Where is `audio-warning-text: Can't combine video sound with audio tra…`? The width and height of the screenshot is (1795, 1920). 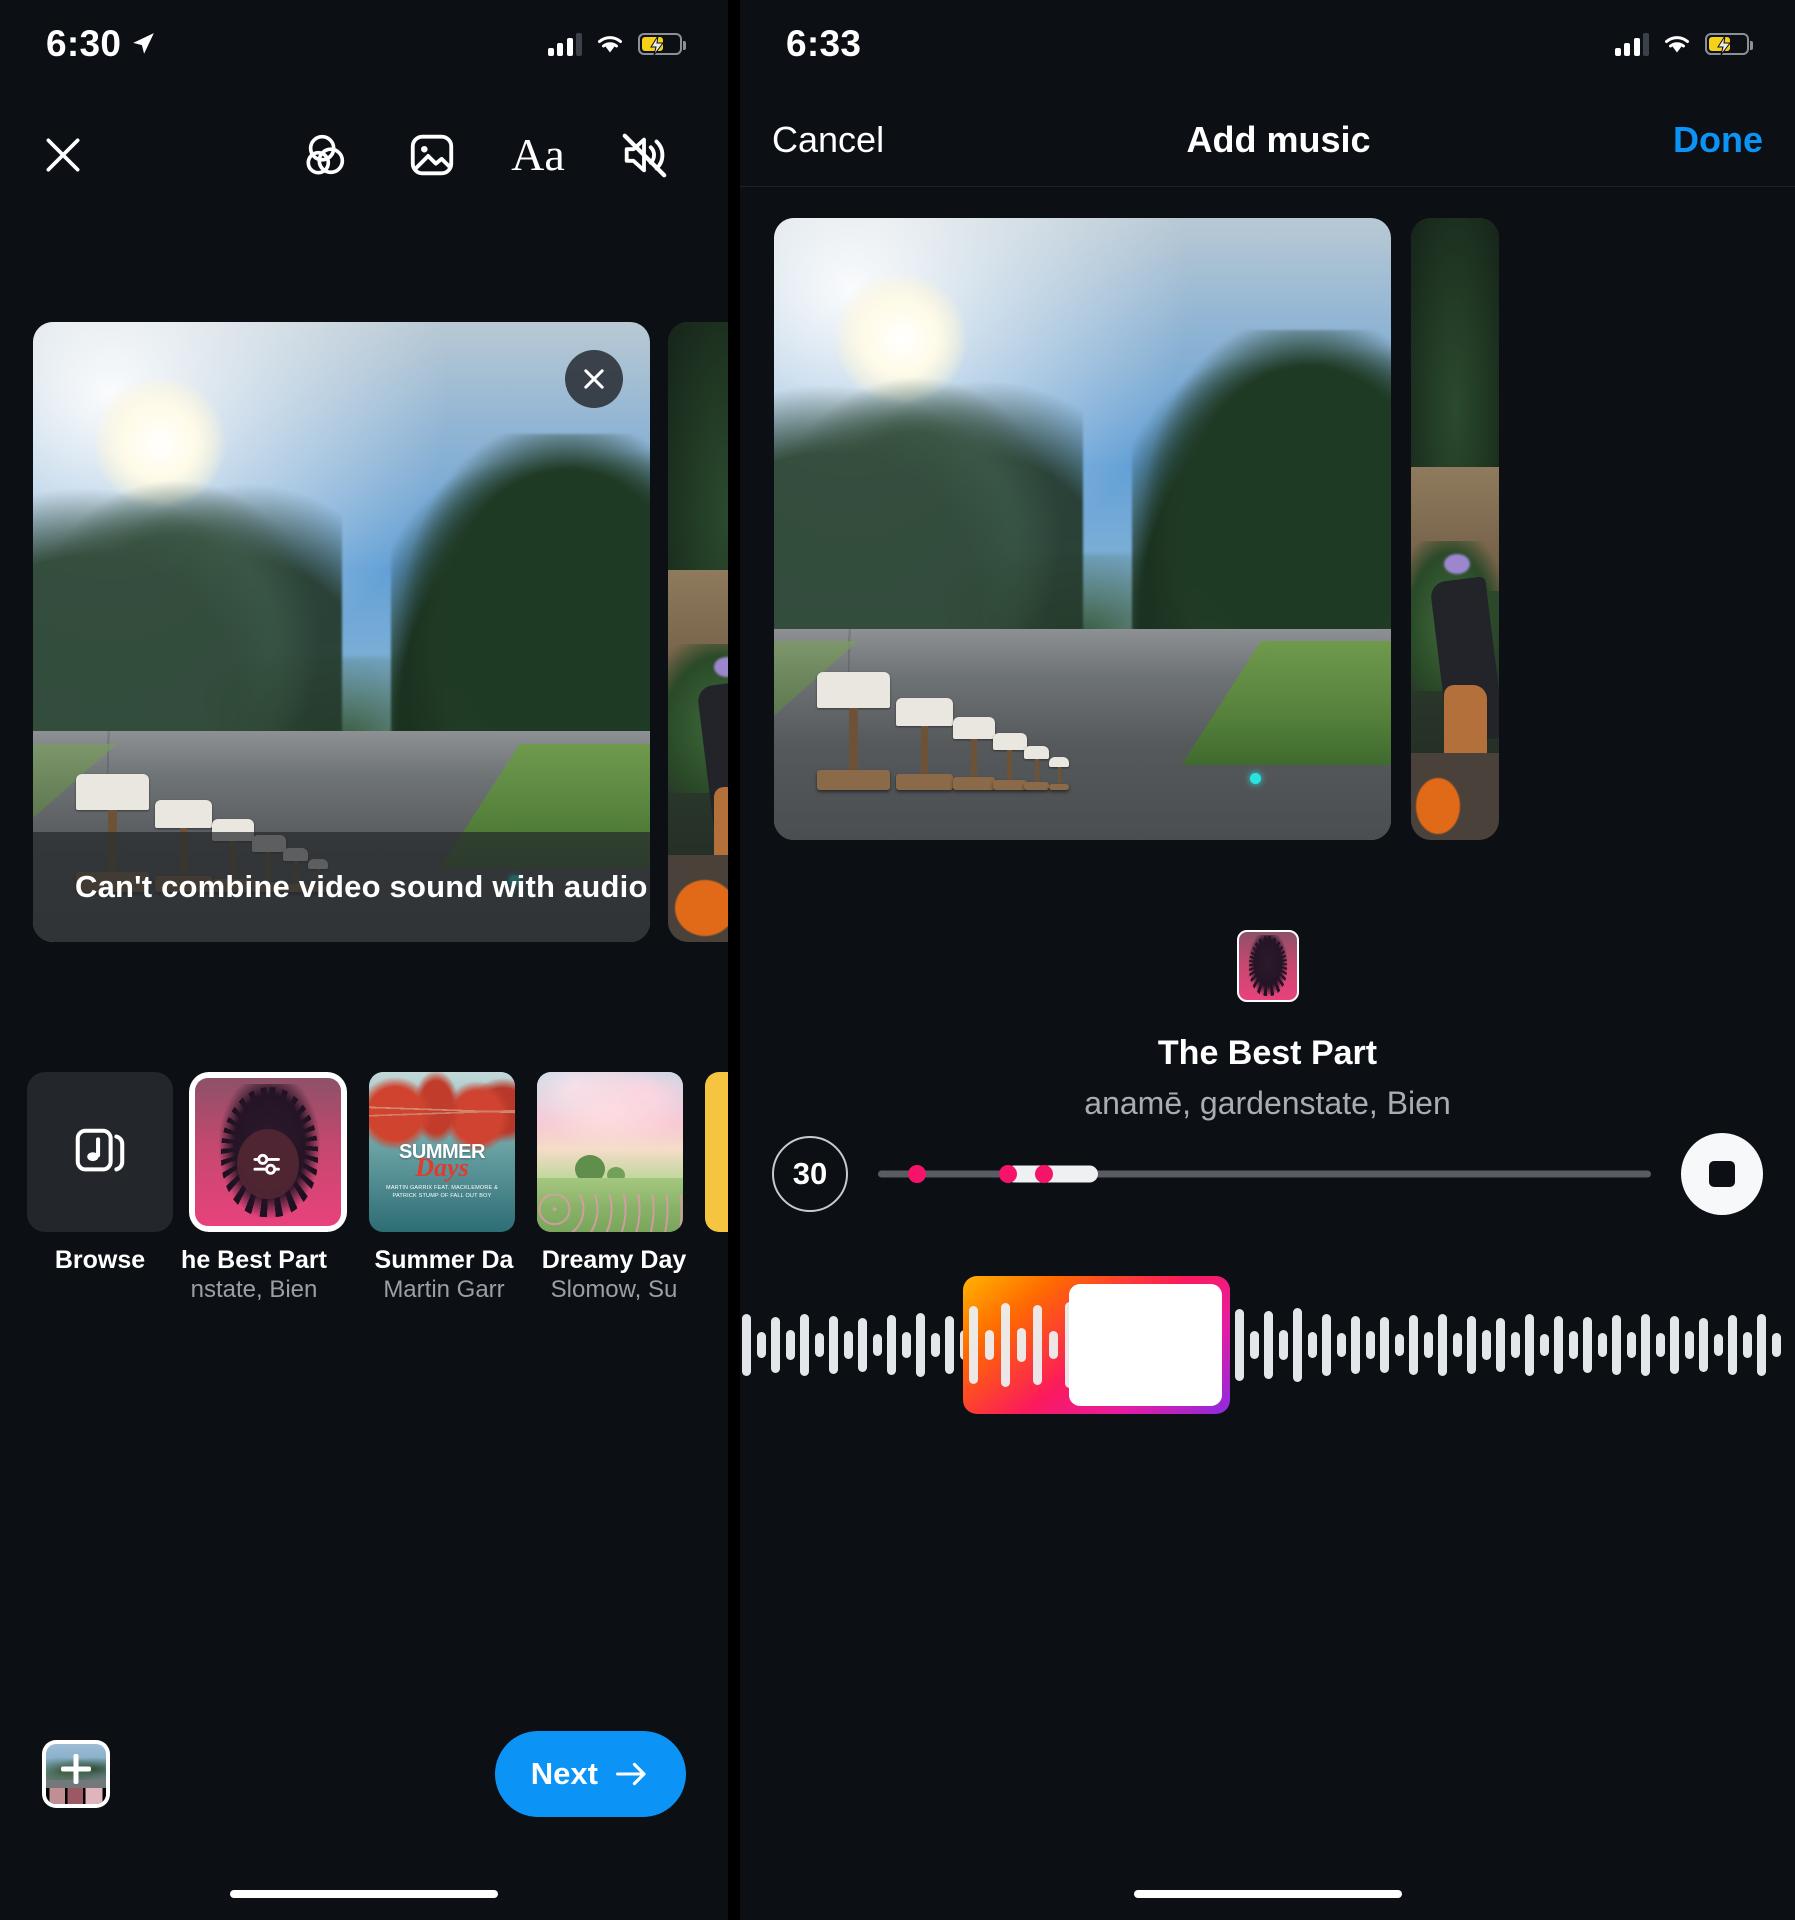 audio-warning-text: Can't combine video sound with audio tra… is located at coordinates (362, 886).